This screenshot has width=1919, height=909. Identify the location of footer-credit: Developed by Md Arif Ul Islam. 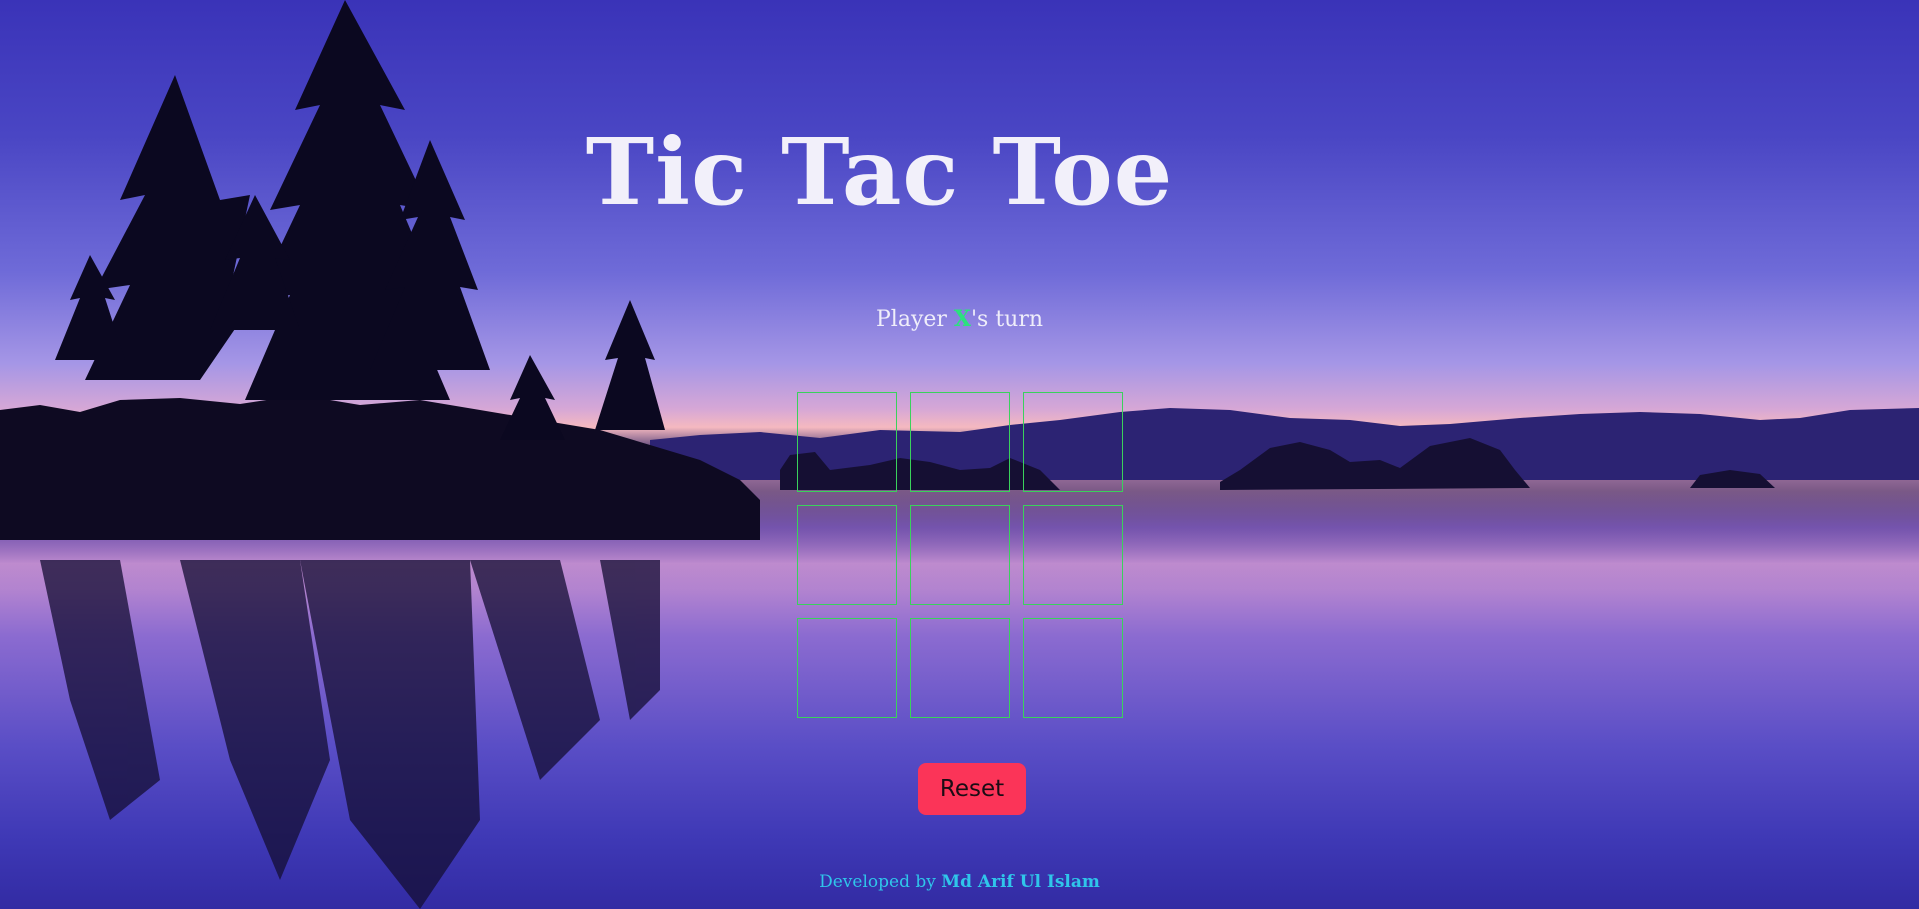
(959, 882).